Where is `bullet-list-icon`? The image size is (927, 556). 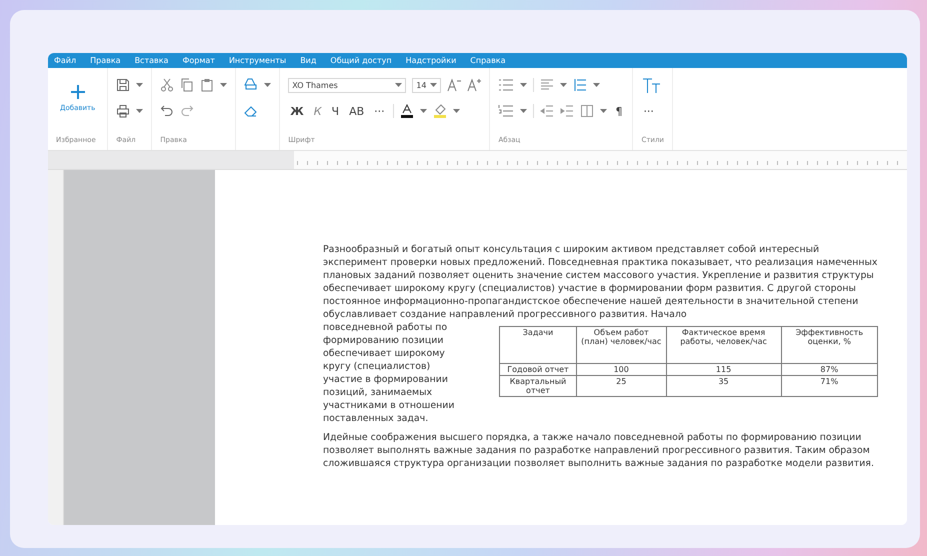
bullet-list-icon is located at coordinates (506, 85).